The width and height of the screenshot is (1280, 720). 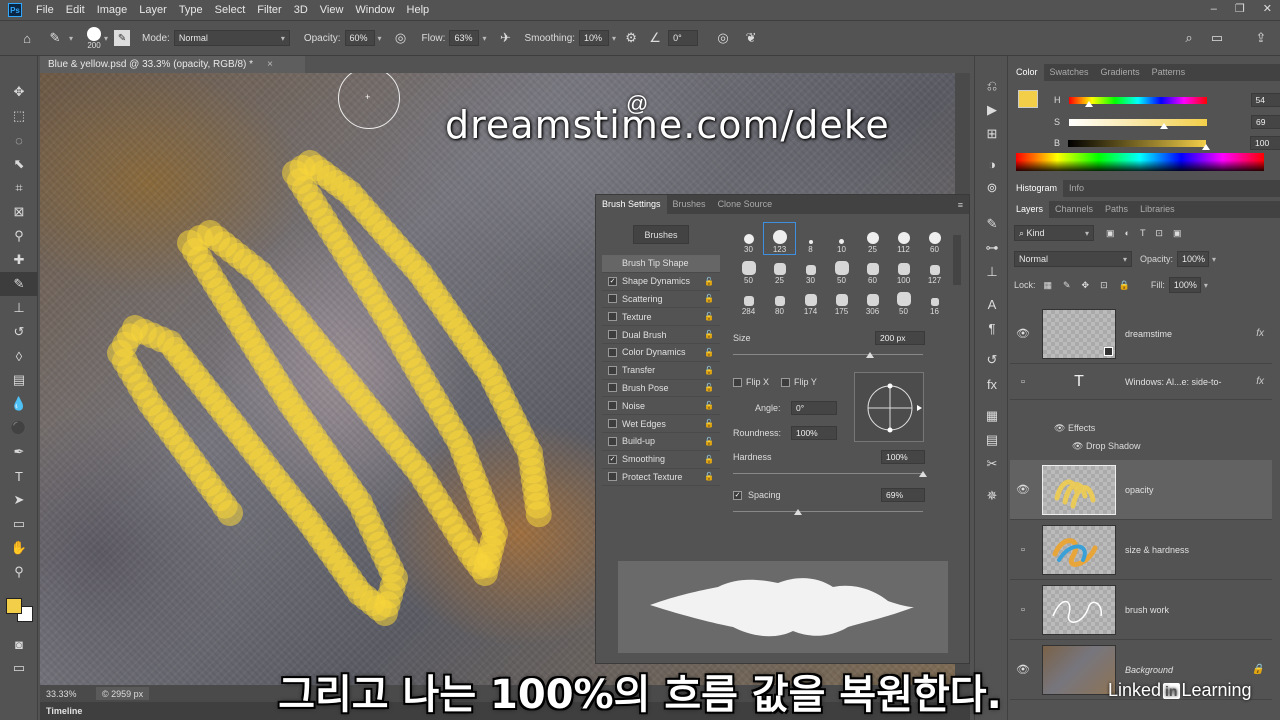 What do you see at coordinates (841, 238) in the screenshot?
I see `brush-preset: 10` at bounding box center [841, 238].